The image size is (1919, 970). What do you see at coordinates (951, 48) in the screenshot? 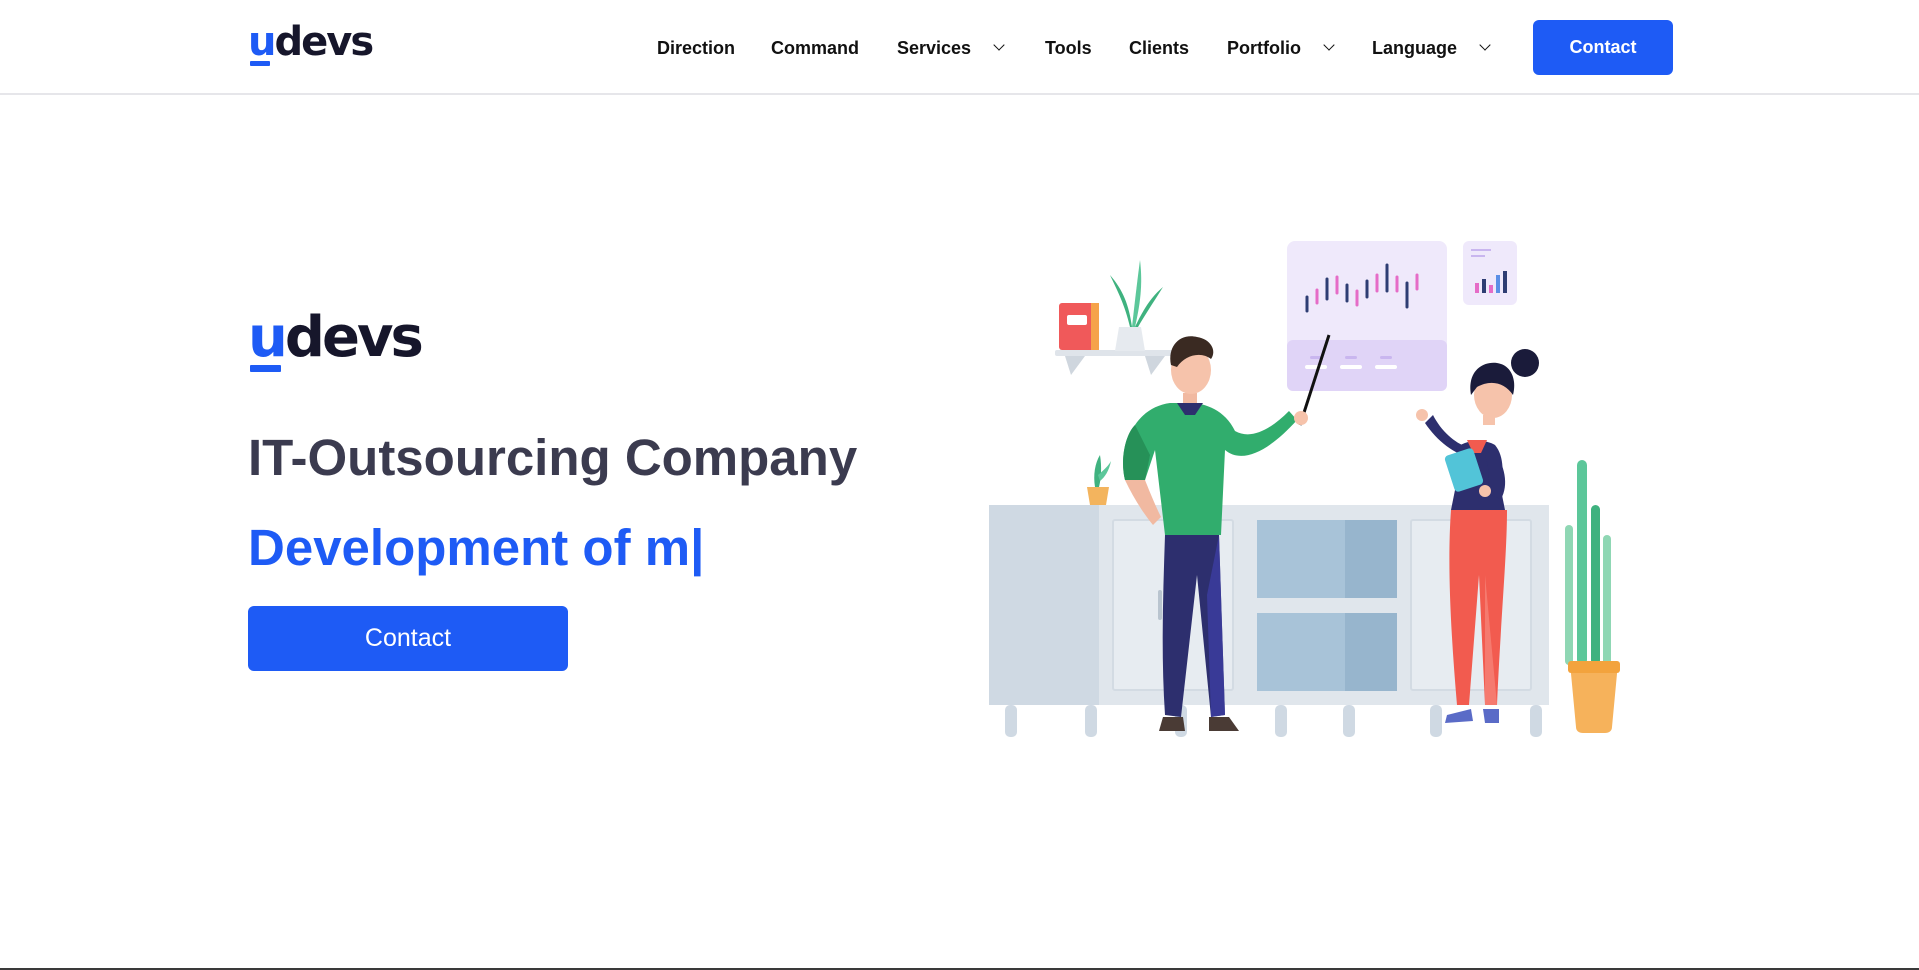
I see `nav-services: Services` at bounding box center [951, 48].